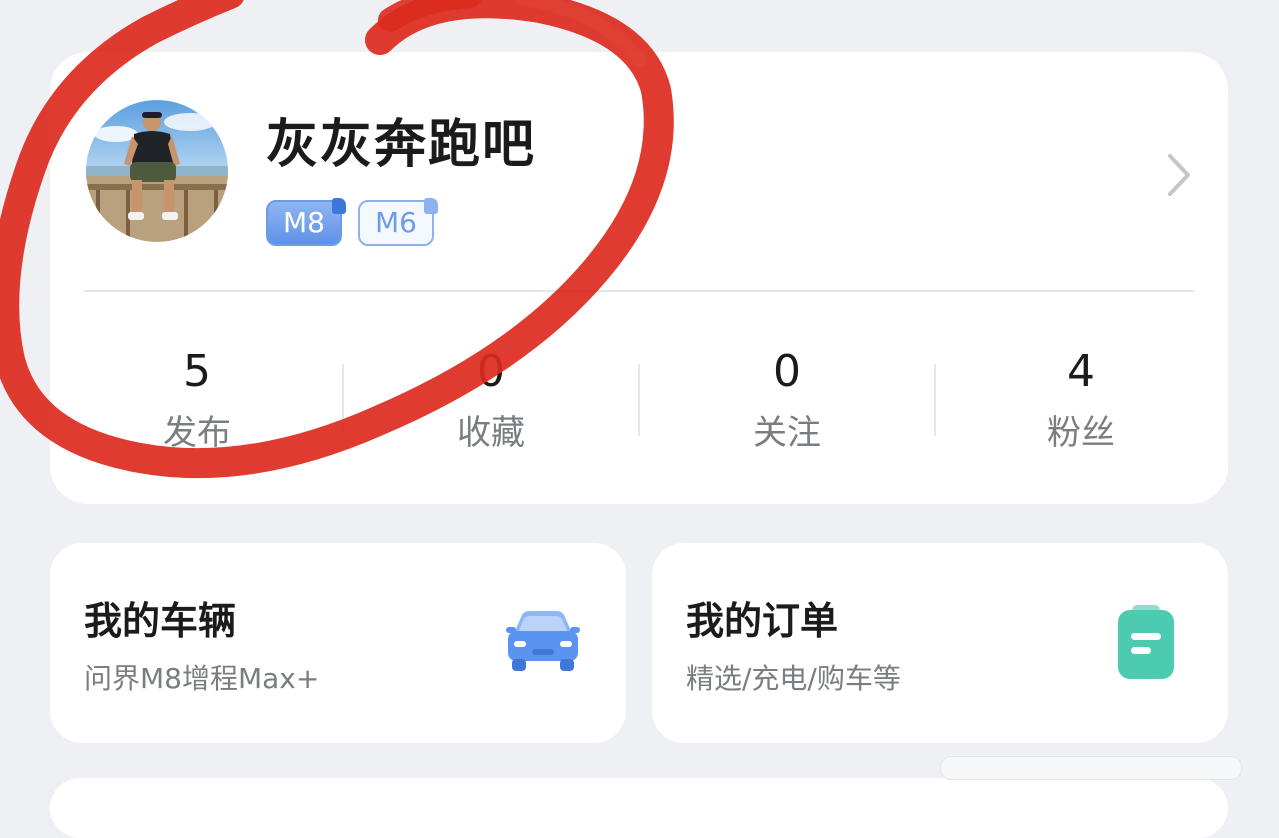  Describe the element at coordinates (940, 643) in the screenshot. I see `my-orders-card: 我的订单 精选/充电/购车等` at that location.